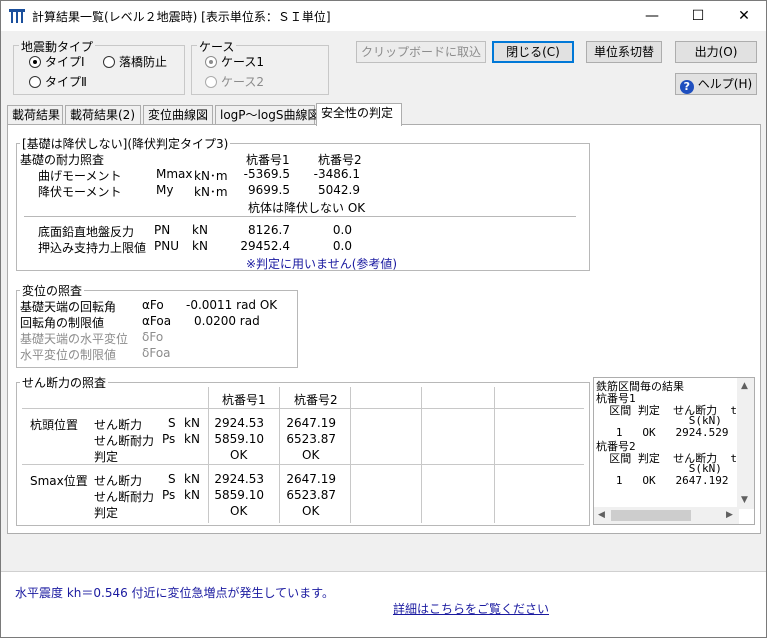 This screenshot has width=767, height=638. Describe the element at coordinates (601, 515) in the screenshot. I see `scroll-left-icon: ◀` at that location.